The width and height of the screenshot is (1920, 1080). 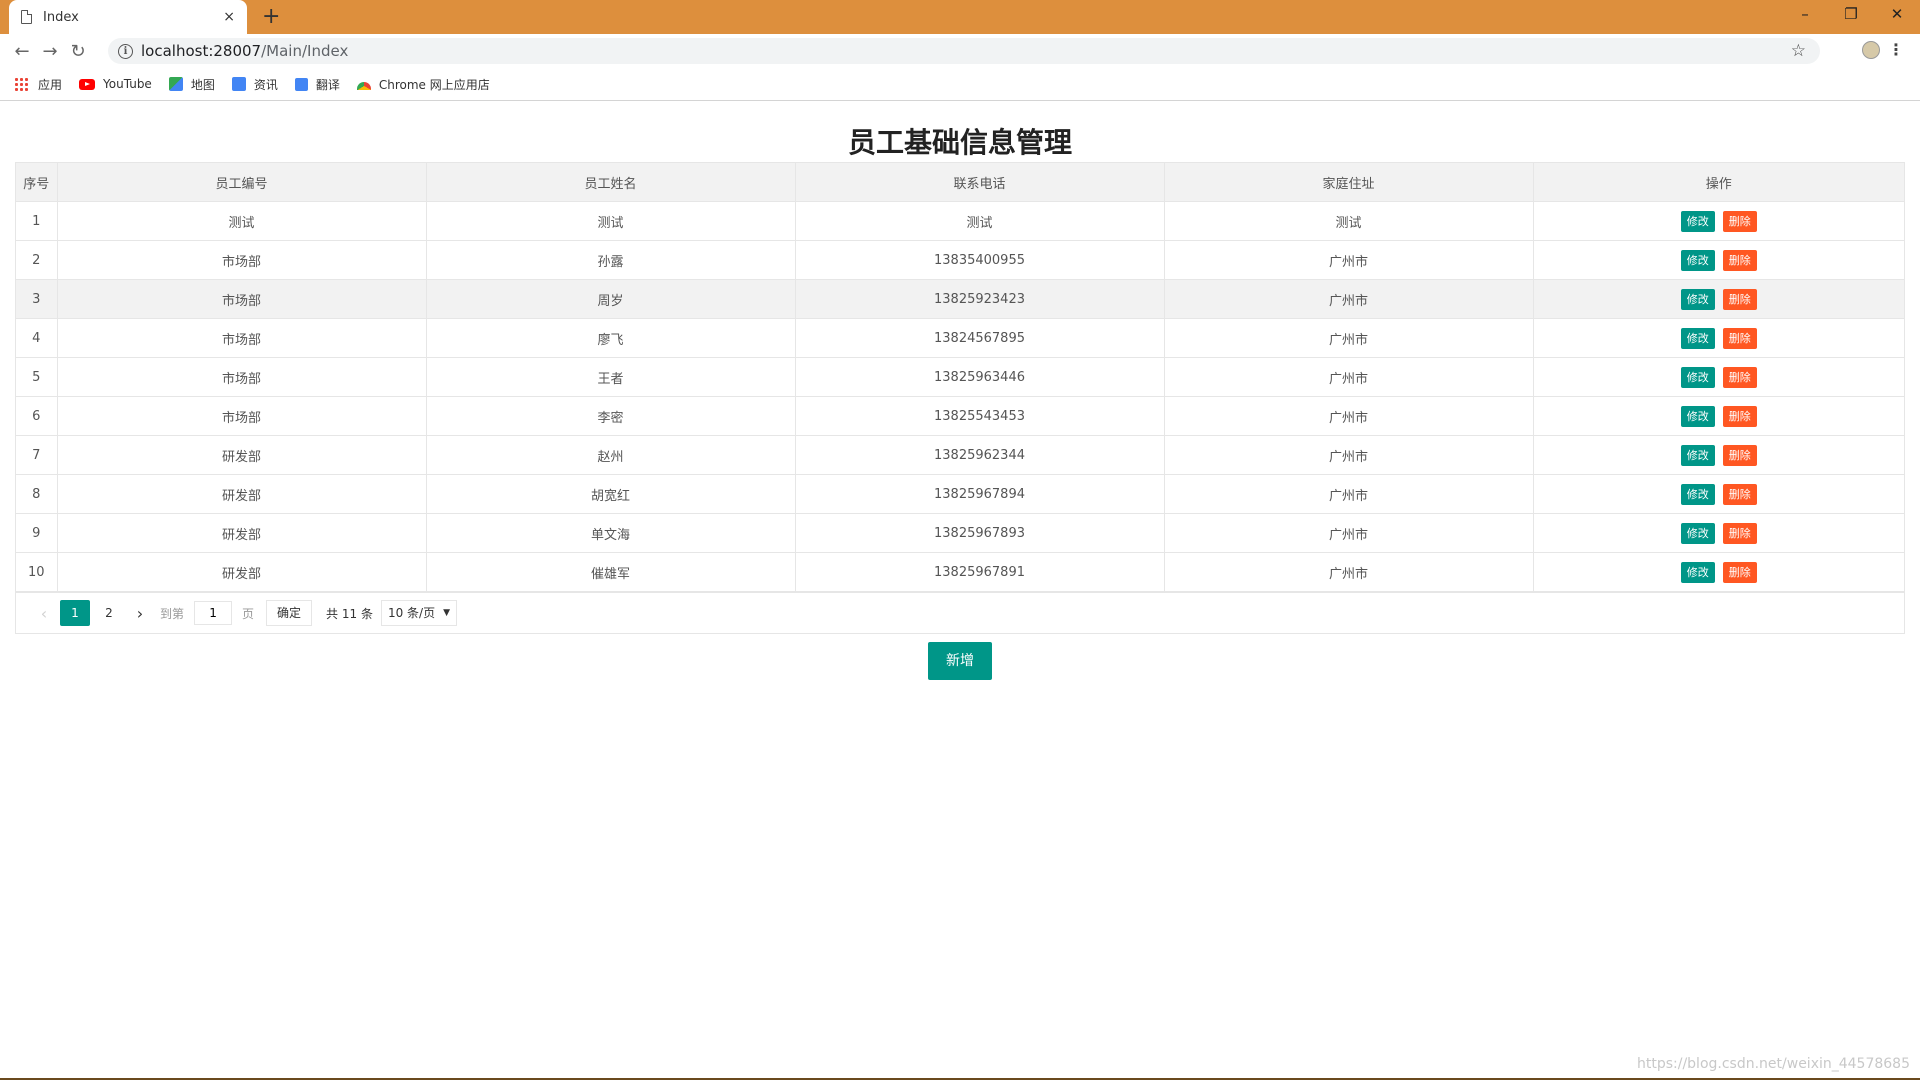 I want to click on address-bar: i localhost:28007/Main/Index ☆, so click(x=964, y=51).